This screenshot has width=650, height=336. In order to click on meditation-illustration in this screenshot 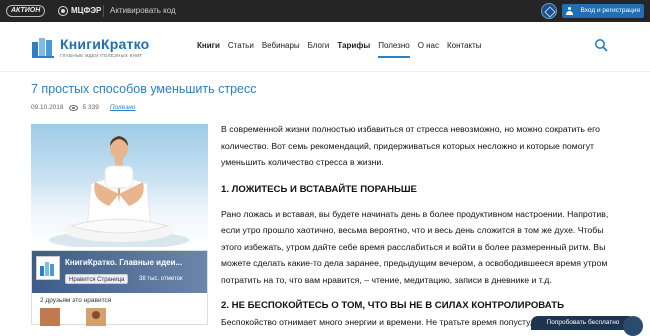, I will do `click(119, 191)`.